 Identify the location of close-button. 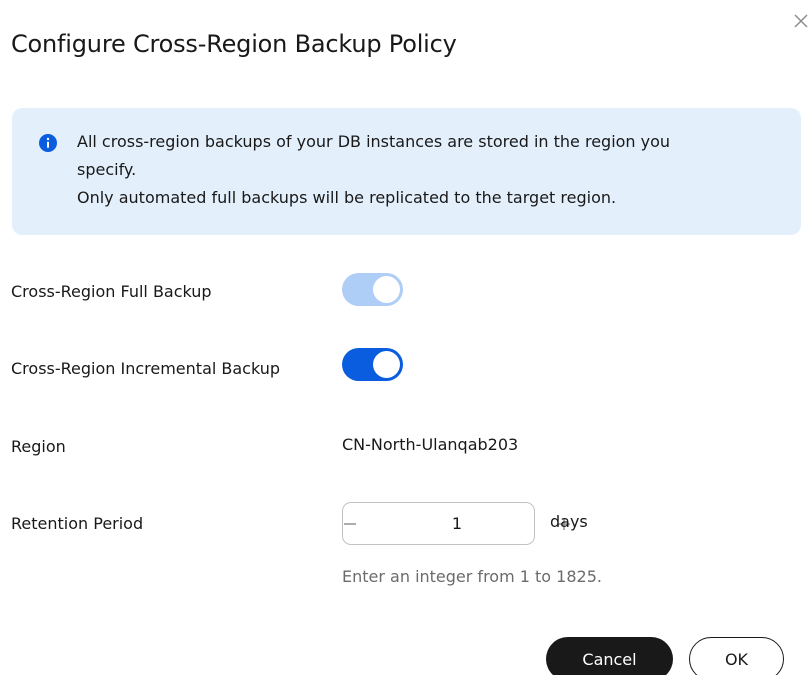
(801, 21).